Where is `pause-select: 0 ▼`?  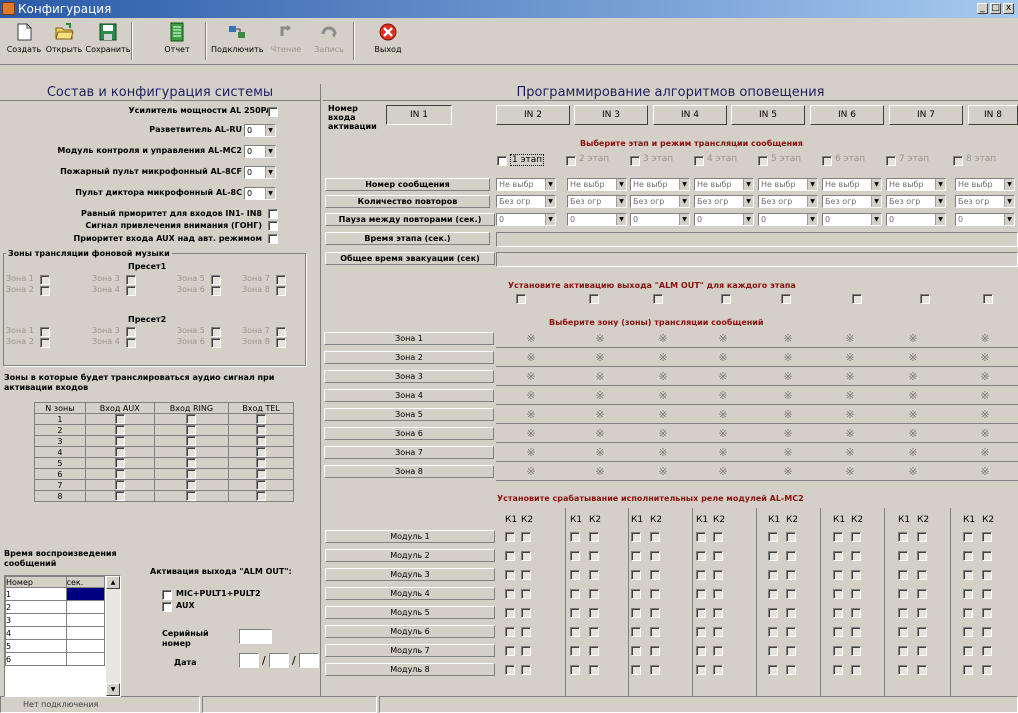 pause-select: 0 ▼ is located at coordinates (724, 219).